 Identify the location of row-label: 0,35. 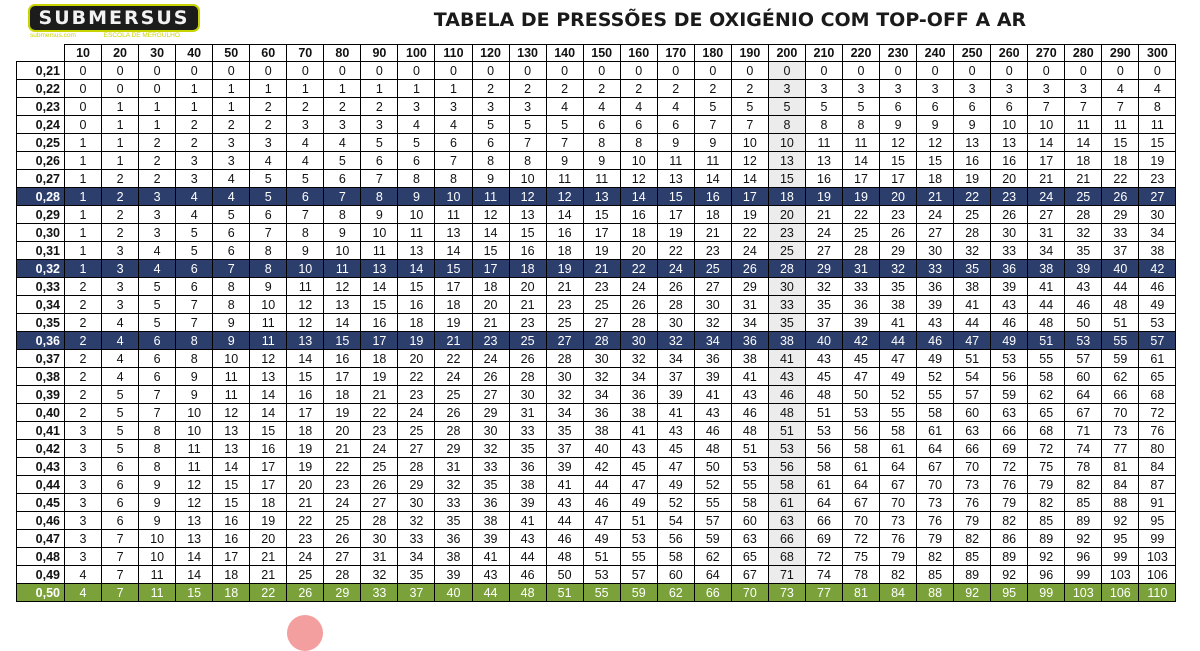
(40, 322).